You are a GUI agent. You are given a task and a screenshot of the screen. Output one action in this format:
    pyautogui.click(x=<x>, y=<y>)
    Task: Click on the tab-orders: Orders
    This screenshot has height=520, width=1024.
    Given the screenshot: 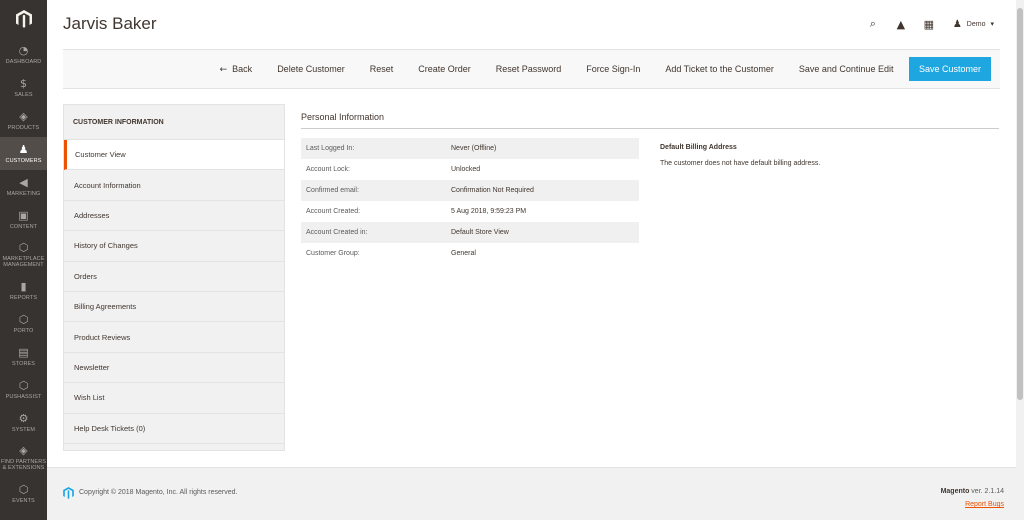 What is the action you would take?
    pyautogui.click(x=174, y=277)
    